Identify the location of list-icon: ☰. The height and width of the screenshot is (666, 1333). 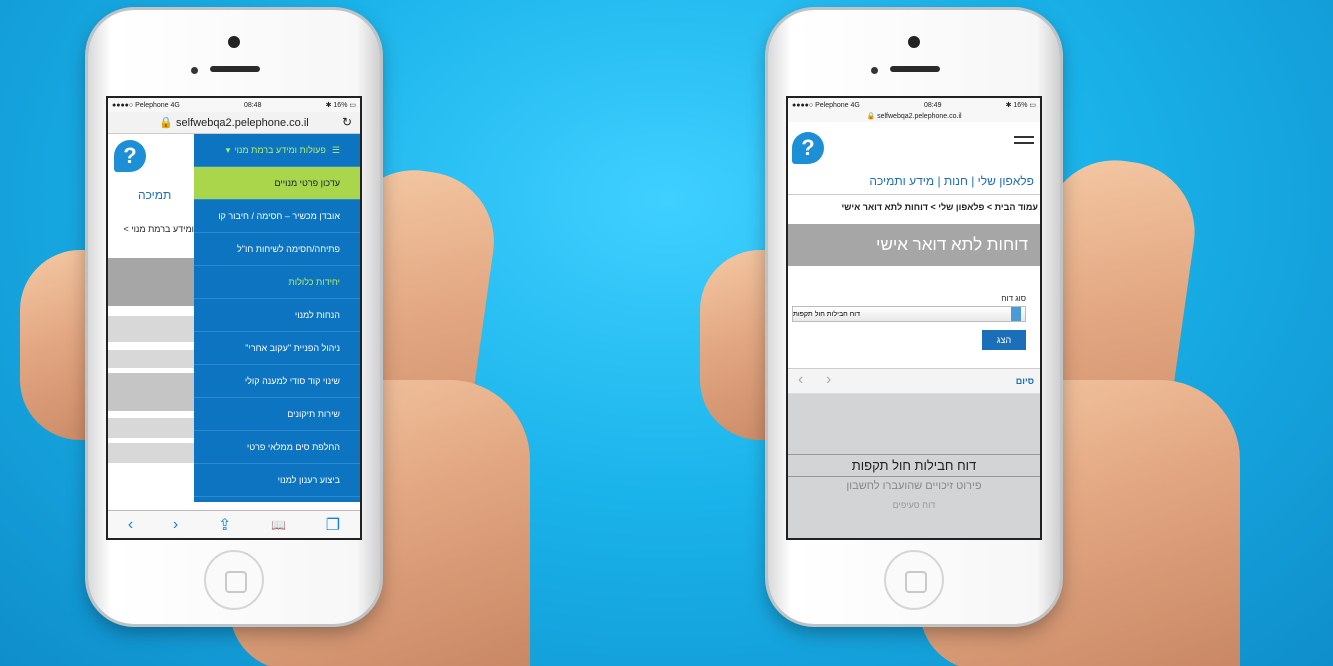
(335, 149).